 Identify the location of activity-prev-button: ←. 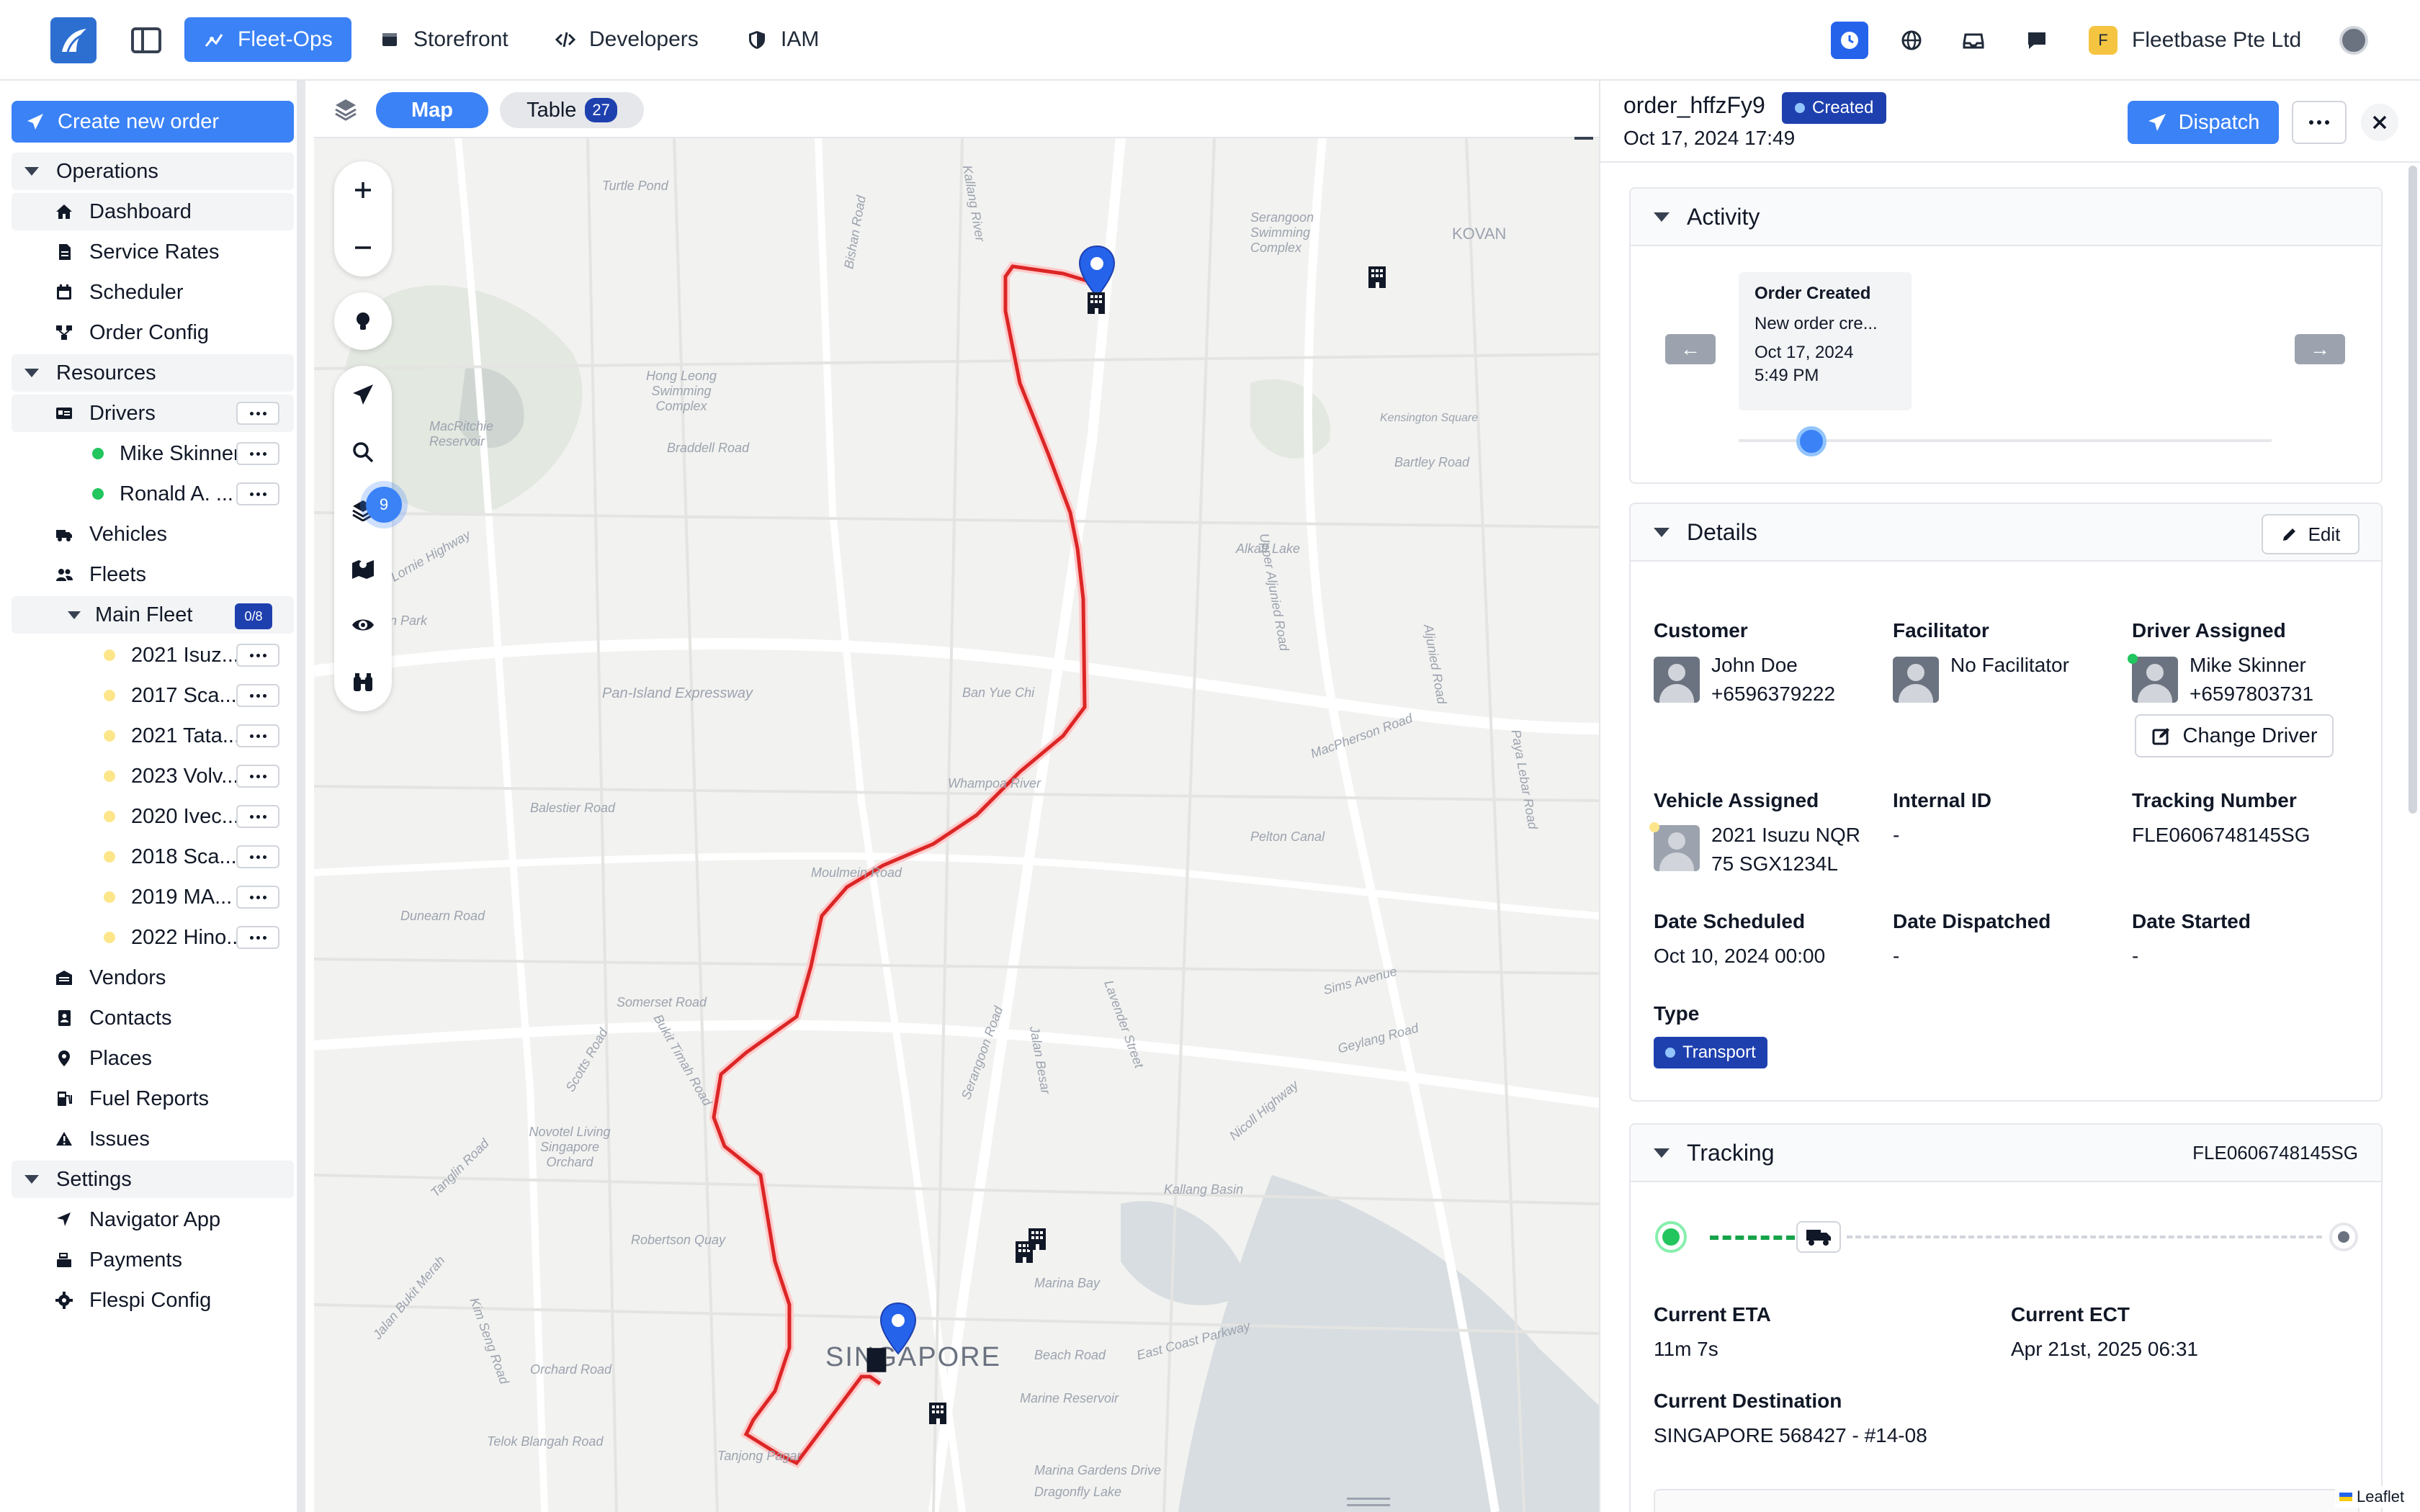
(1690, 349).